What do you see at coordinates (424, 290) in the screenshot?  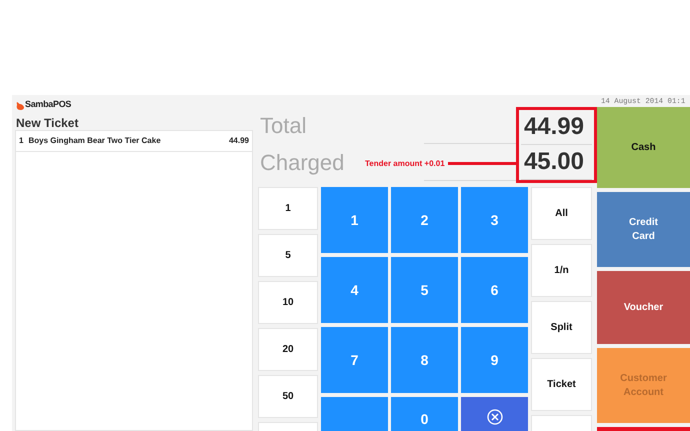 I see `digit-key: 5` at bounding box center [424, 290].